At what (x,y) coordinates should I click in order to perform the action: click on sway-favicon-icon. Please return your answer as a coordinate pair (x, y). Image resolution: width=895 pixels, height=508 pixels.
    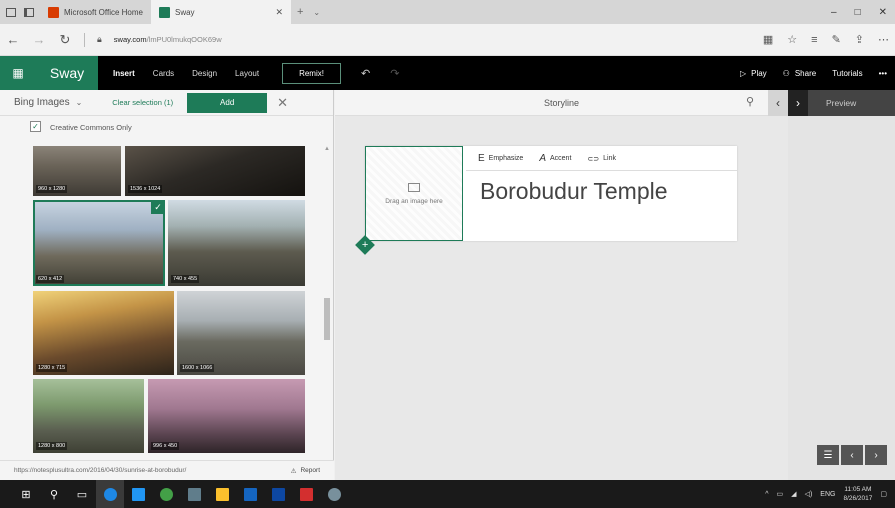
    Looking at the image, I should click on (164, 12).